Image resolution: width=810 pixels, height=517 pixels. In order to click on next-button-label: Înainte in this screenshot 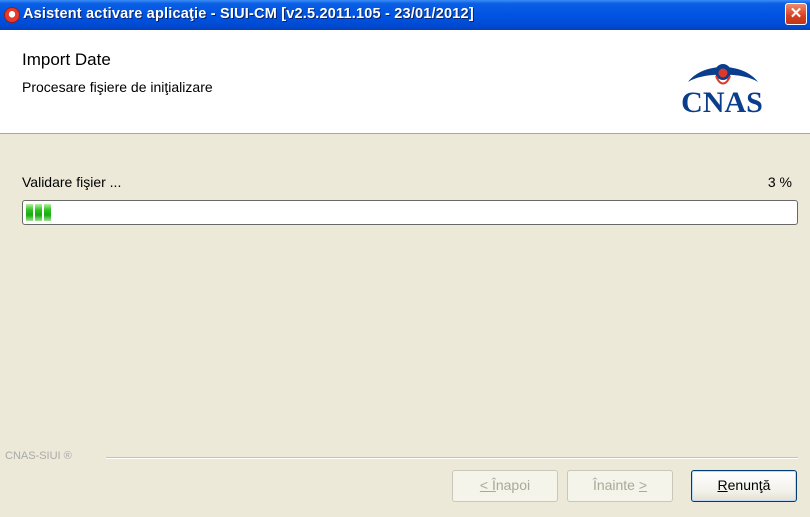, I will do `click(615, 485)`.